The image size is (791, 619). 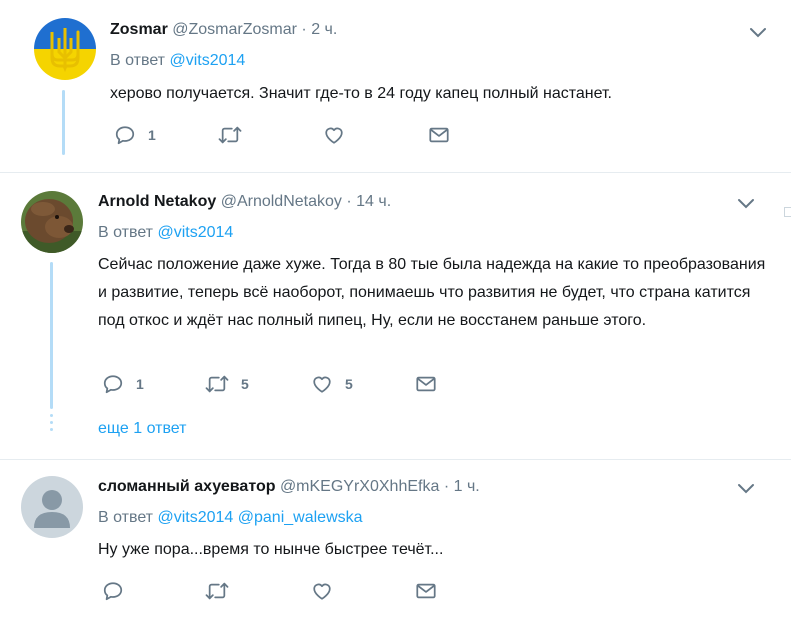 What do you see at coordinates (467, 486) in the screenshot?
I see `timestamp: 1 ч.` at bounding box center [467, 486].